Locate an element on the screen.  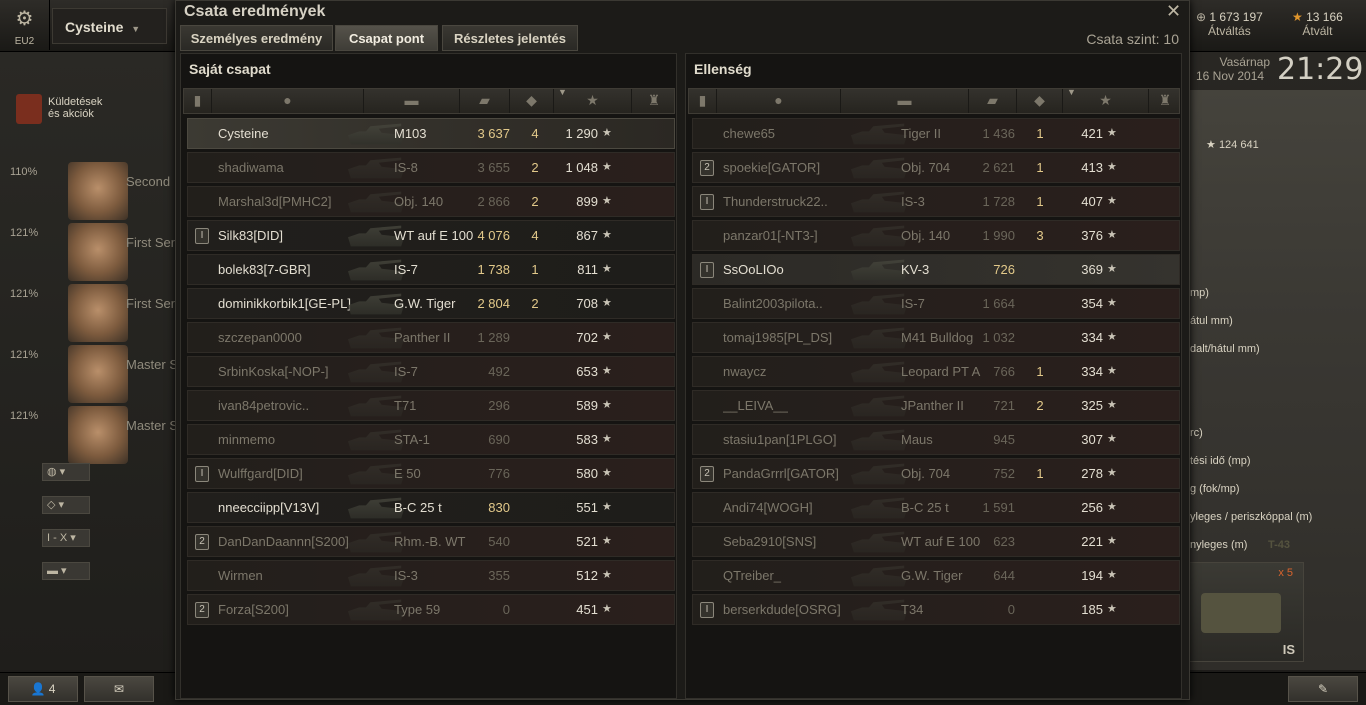
carousel-tank-card: x 5 IS is located at coordinates (1245, 612).